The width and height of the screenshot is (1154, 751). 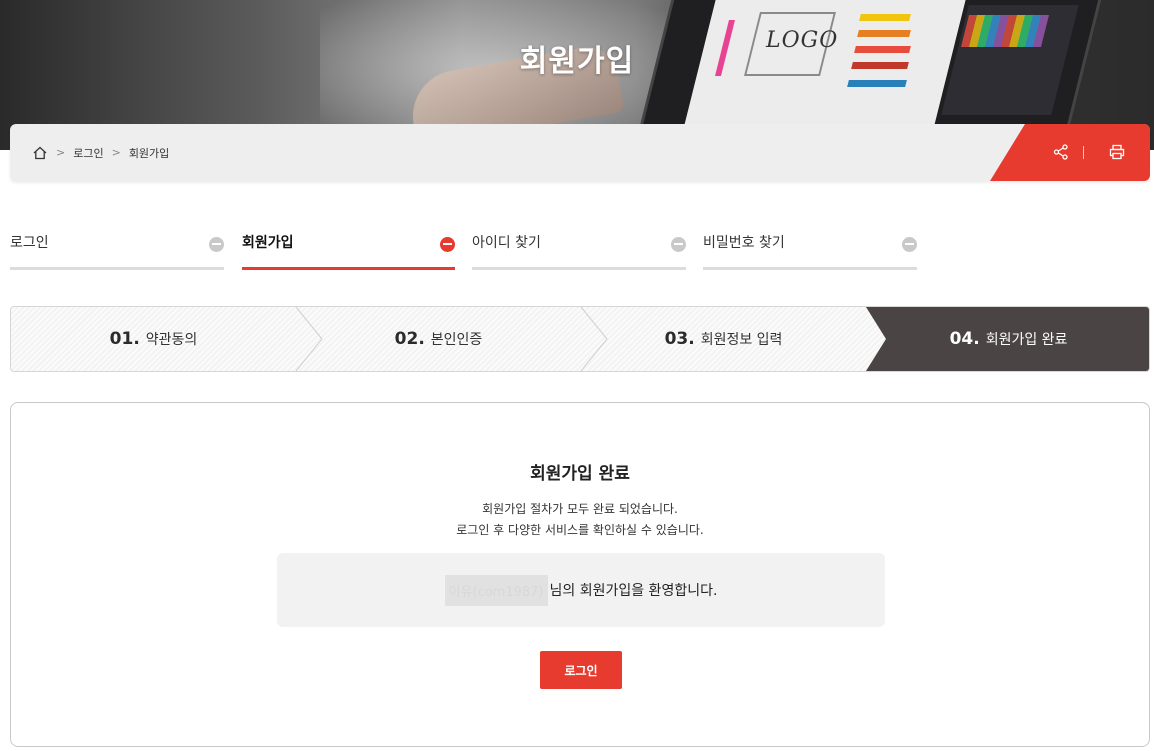 I want to click on step-label: 본인인증, so click(x=456, y=340).